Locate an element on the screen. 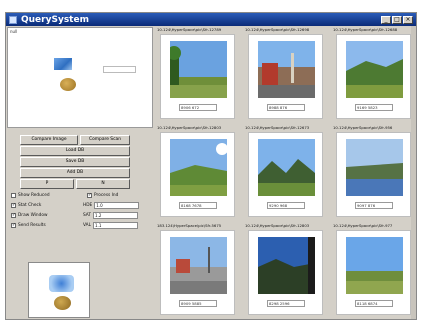 This screenshot has height=325, width=422. result-cell: 10.124\HyperSpace\pic\Sfr-12673 9290 968 is located at coordinates (286, 172).